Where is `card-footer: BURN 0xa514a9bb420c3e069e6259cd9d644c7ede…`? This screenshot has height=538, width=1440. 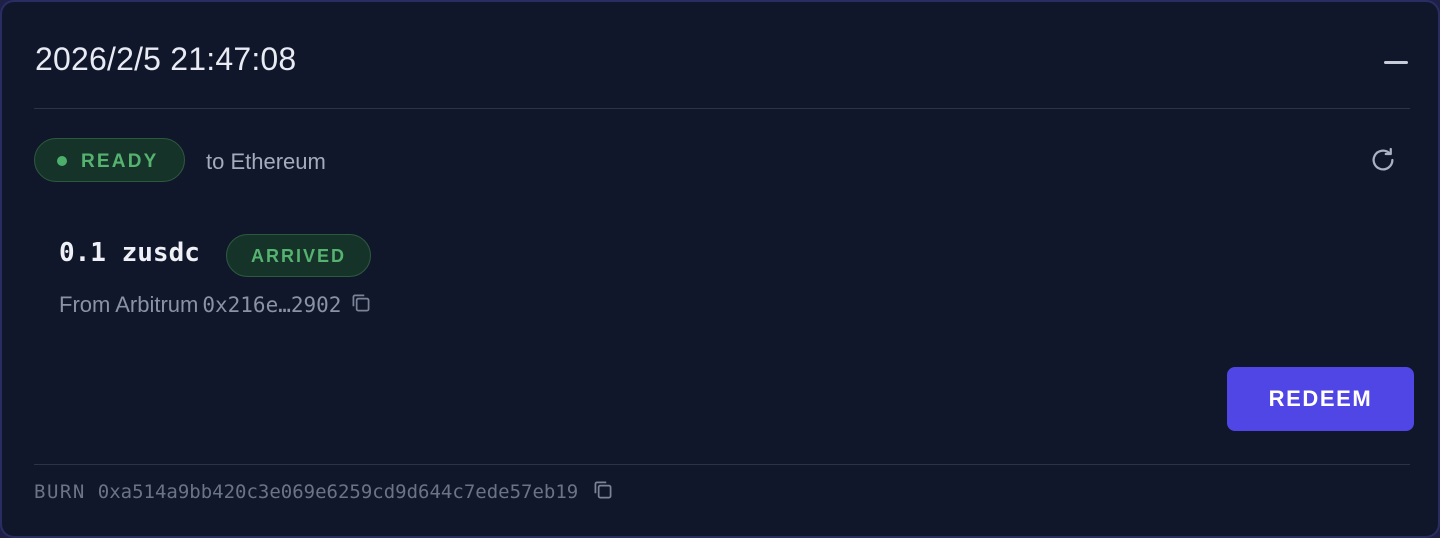
card-footer: BURN 0xa514a9bb420c3e069e6259cd9d644c7ede… is located at coordinates (722, 494).